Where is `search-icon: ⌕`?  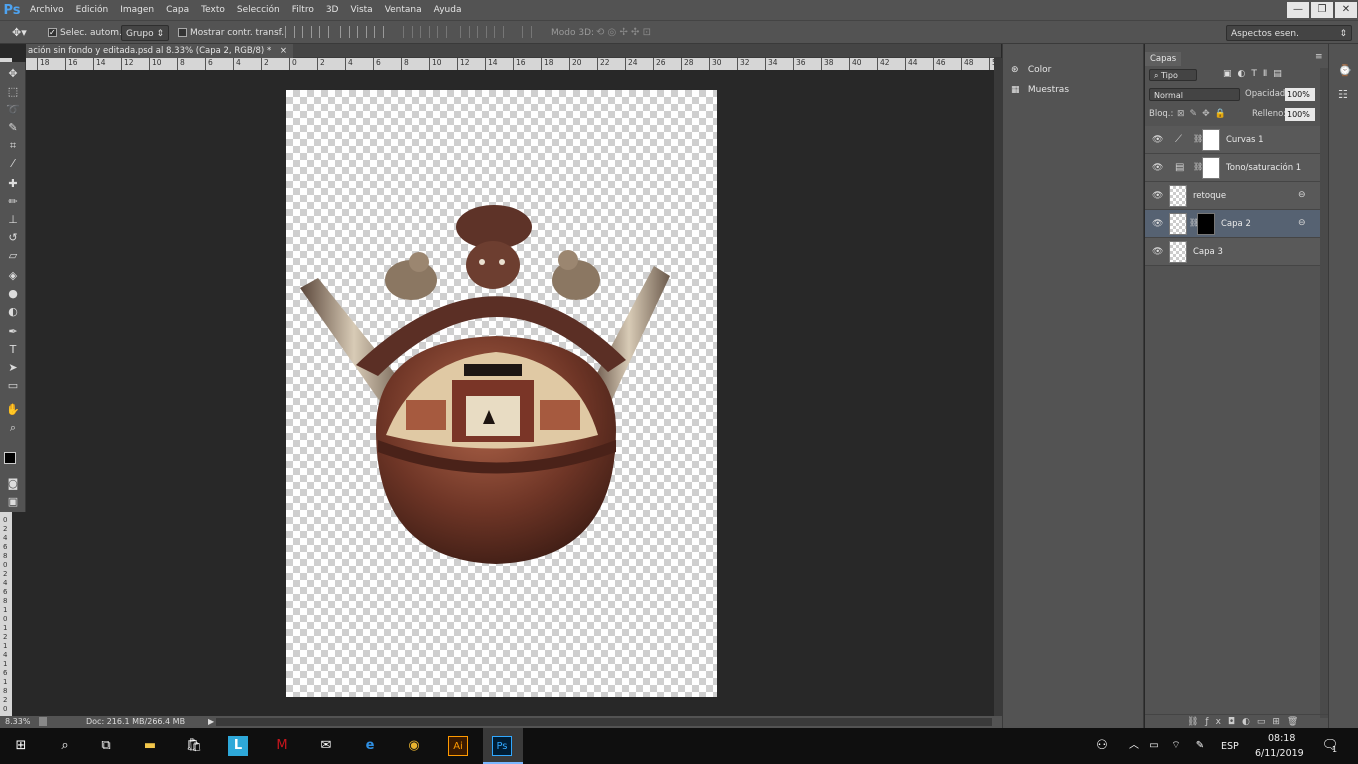 search-icon: ⌕ is located at coordinates (65, 746).